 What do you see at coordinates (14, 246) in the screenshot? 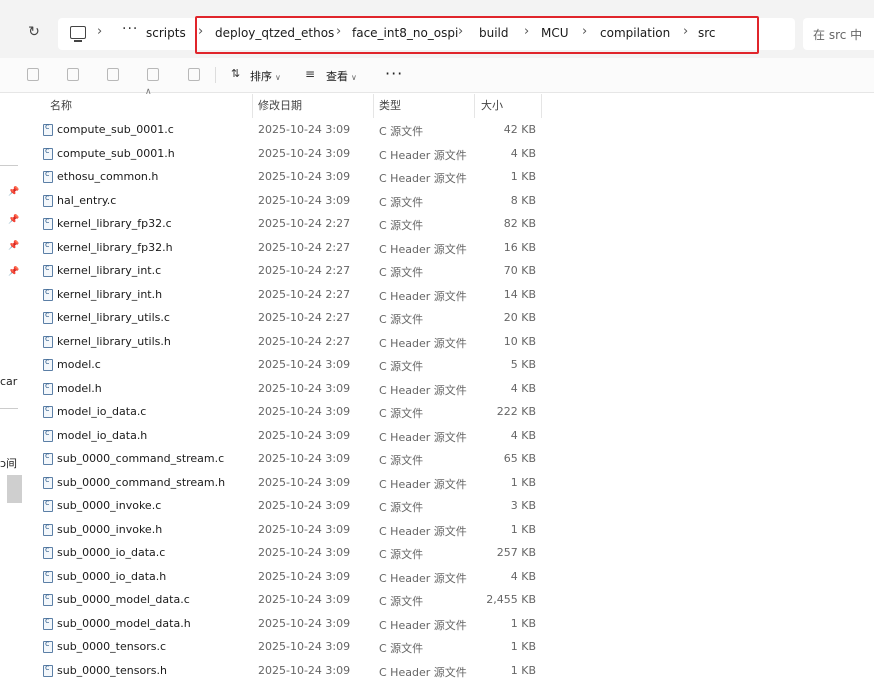
I see `pin-icon: 📌` at bounding box center [14, 246].